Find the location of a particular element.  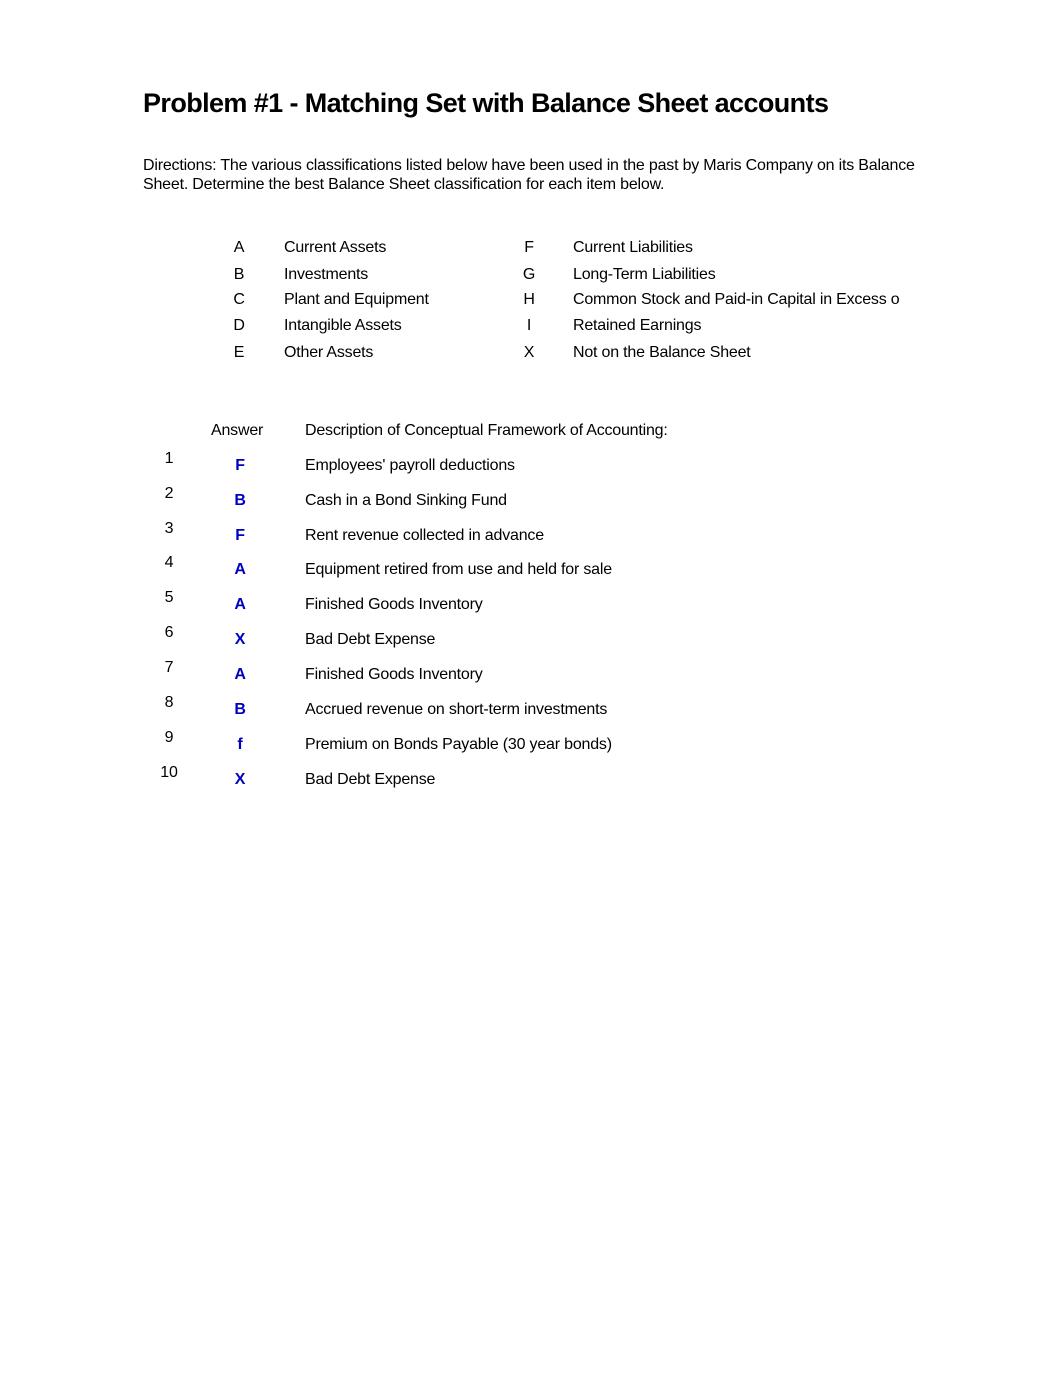

description-cell: Employees' payroll deductions is located at coordinates (410, 465).